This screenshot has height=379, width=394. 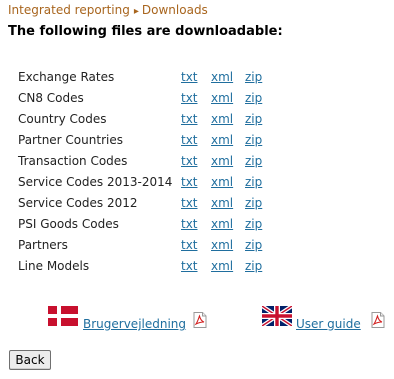 What do you see at coordinates (140, 202) in the screenshot?
I see `table-row: Service Codes 2012 txt xml zip` at bounding box center [140, 202].